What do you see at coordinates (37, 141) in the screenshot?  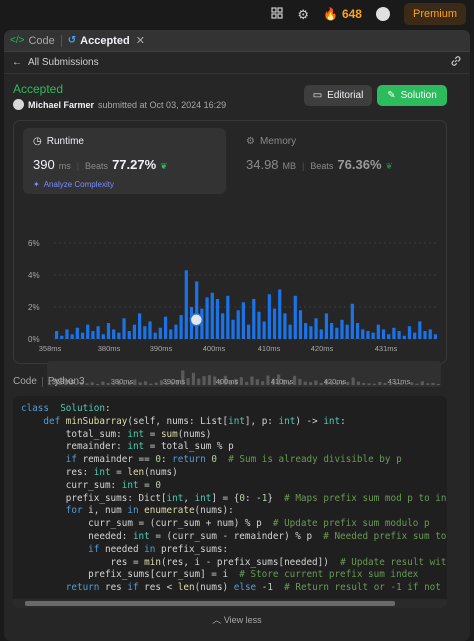 I see `clock-icon: ◷` at bounding box center [37, 141].